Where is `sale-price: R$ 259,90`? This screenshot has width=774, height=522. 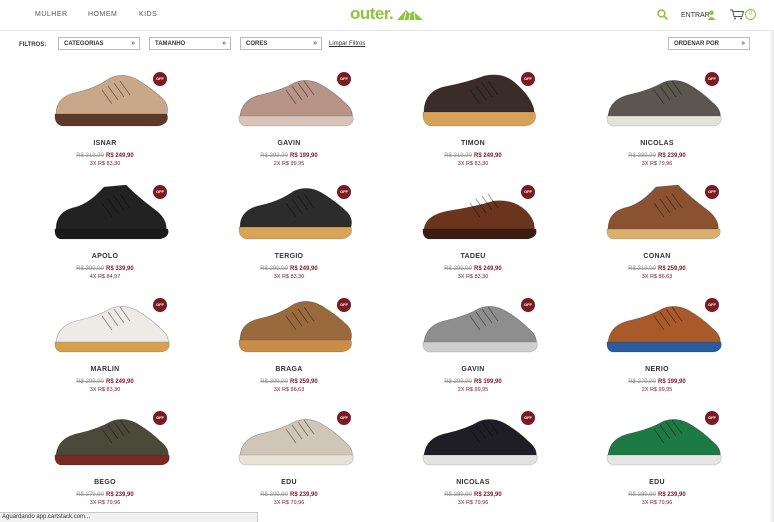 sale-price: R$ 259,90 is located at coordinates (672, 269).